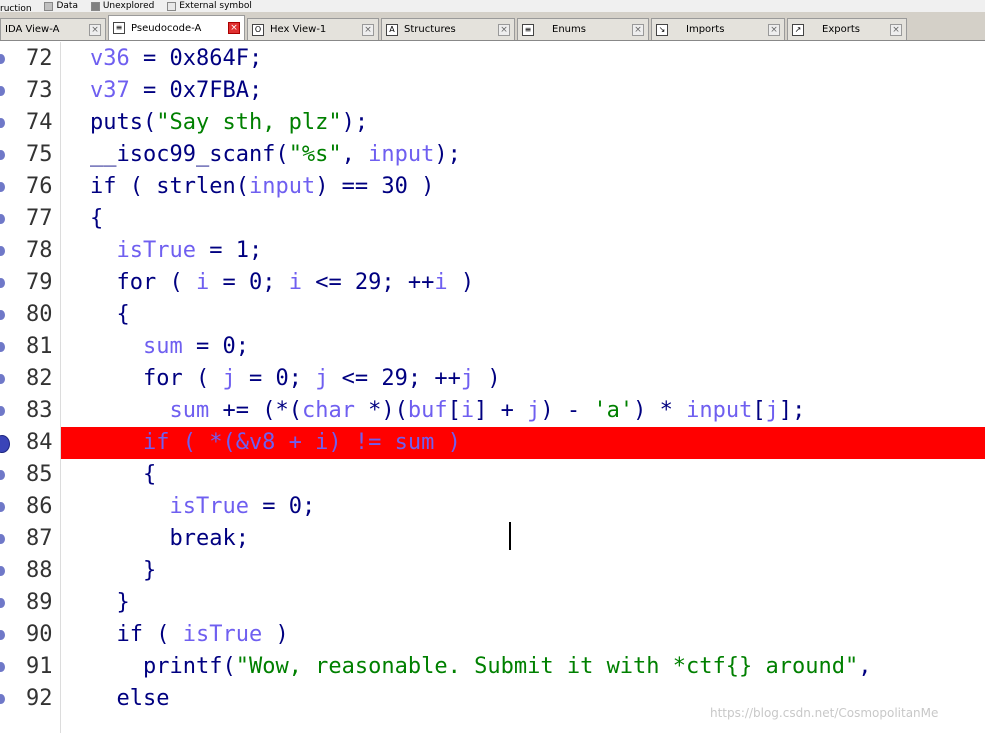  Describe the element at coordinates (16, 8) in the screenshot. I see `legend-label: ruction` at that location.